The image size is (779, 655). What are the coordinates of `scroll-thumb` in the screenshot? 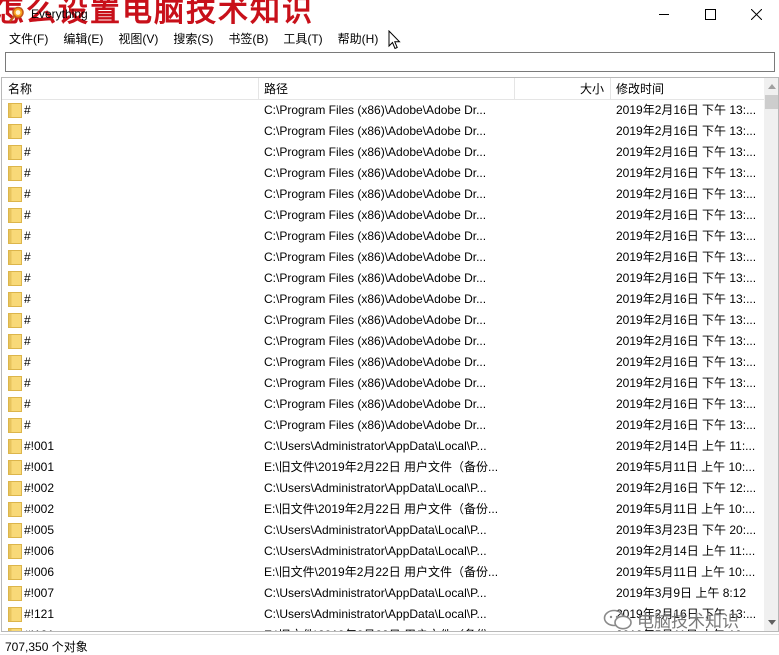 It's located at (771, 102).